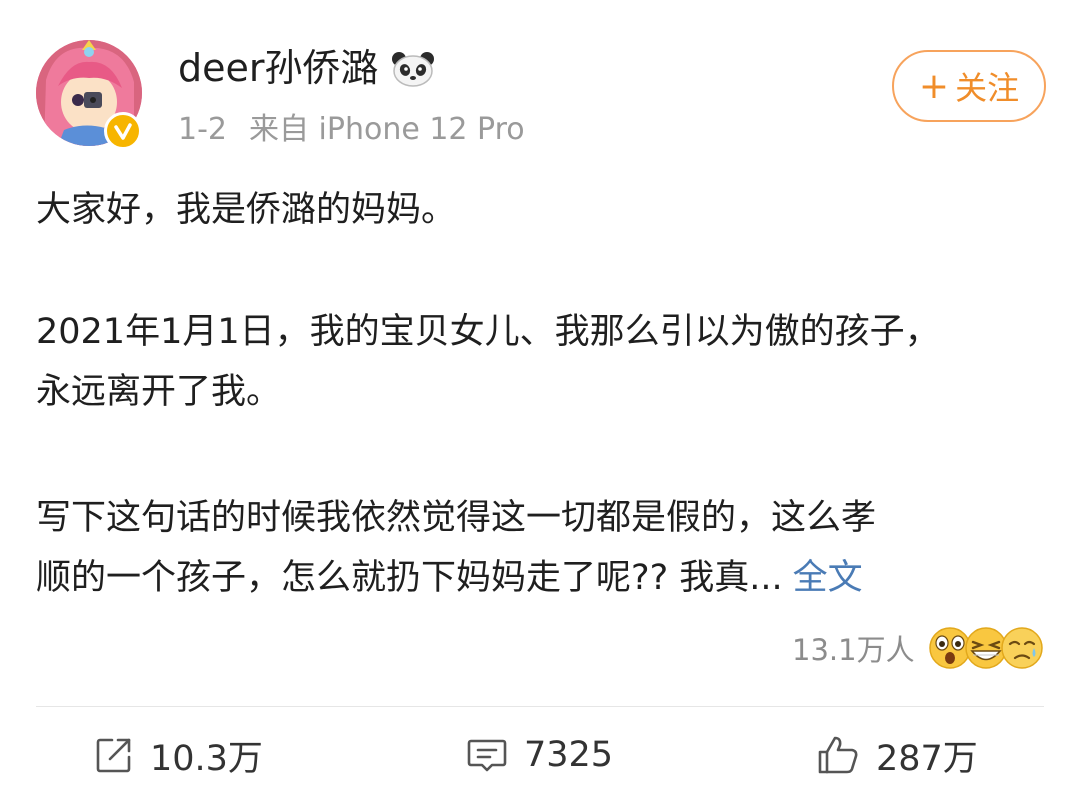 The width and height of the screenshot is (1080, 800). I want to click on like-count: 287万, so click(927, 758).